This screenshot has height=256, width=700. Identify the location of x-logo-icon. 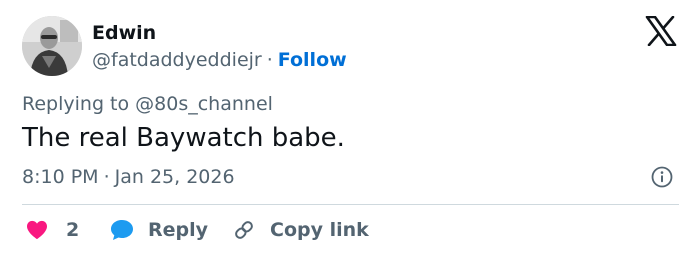
(661, 31).